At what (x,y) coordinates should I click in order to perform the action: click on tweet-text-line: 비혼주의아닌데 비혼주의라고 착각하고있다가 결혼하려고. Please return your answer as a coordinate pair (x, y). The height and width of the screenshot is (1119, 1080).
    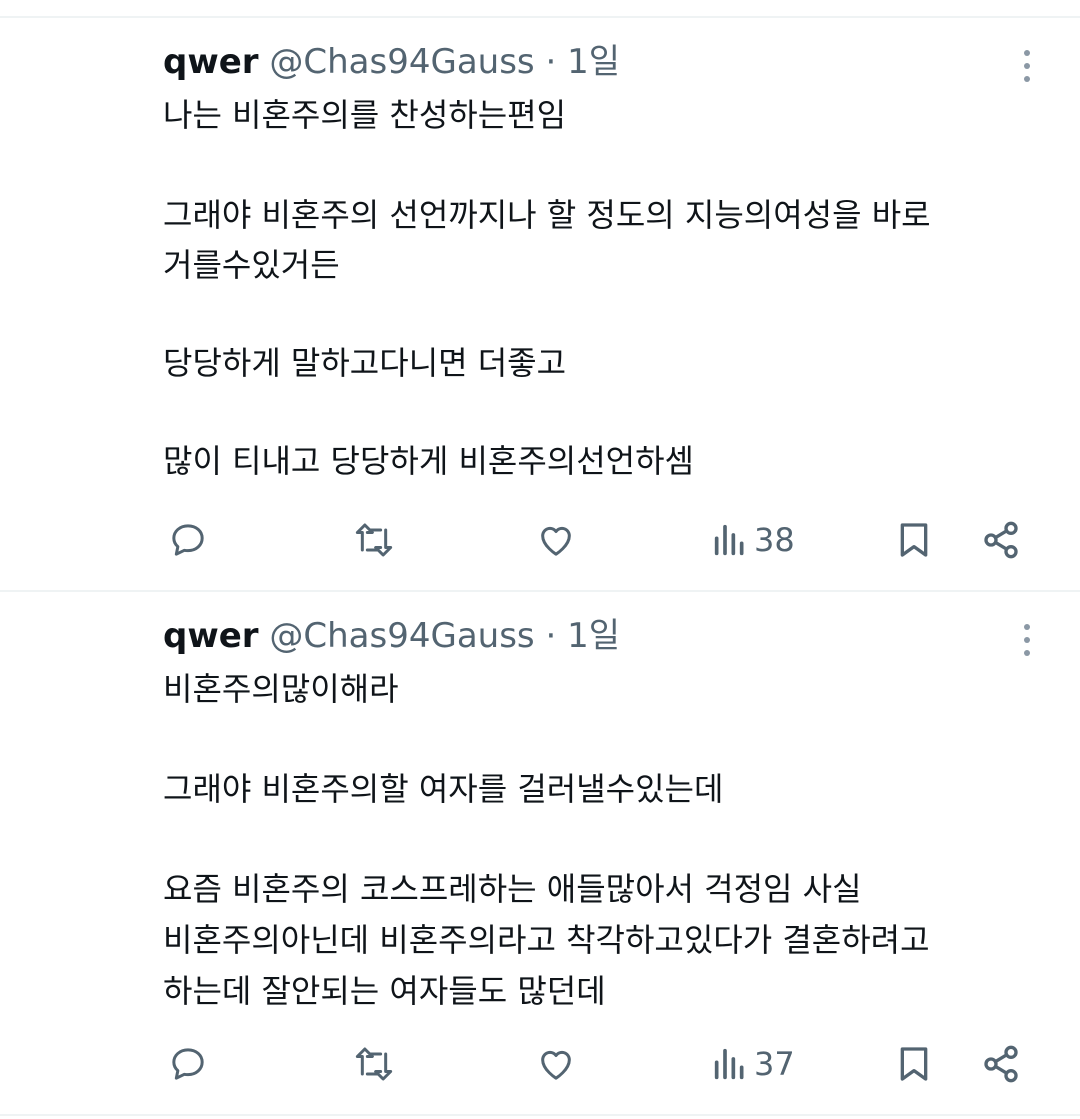
    Looking at the image, I should click on (546, 940).